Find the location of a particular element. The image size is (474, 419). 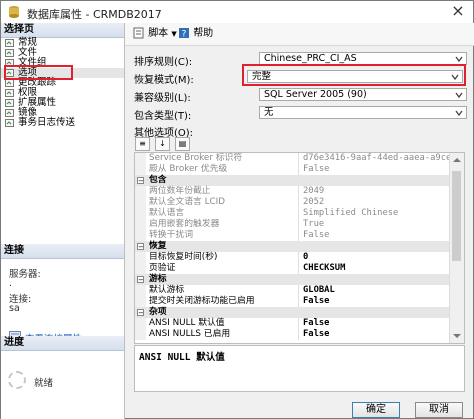

grid-property-row: ANSI NULLS 已启用 False is located at coordinates (299, 334).